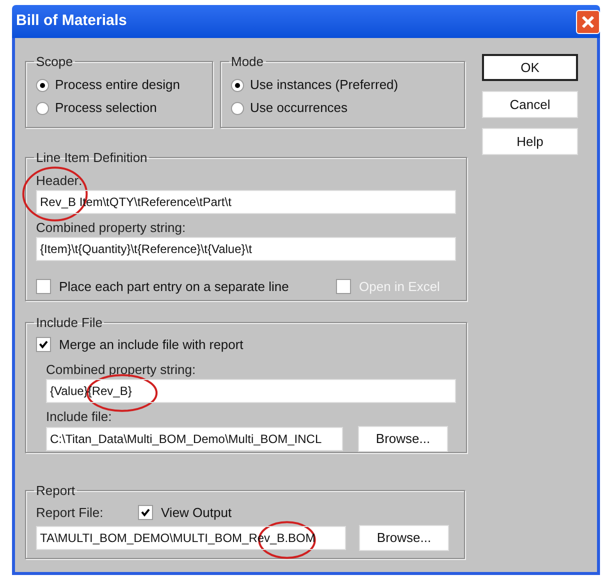 This screenshot has height=581, width=602. I want to click on dialog-button: Cancel, so click(530, 104).